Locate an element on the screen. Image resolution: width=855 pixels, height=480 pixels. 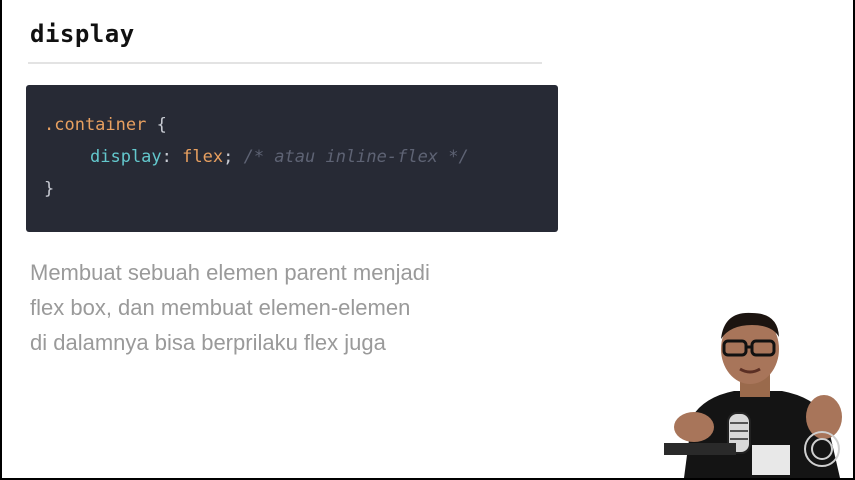
code-line-2: display: flex; /* atau inline-flex */ is located at coordinates (279, 157).